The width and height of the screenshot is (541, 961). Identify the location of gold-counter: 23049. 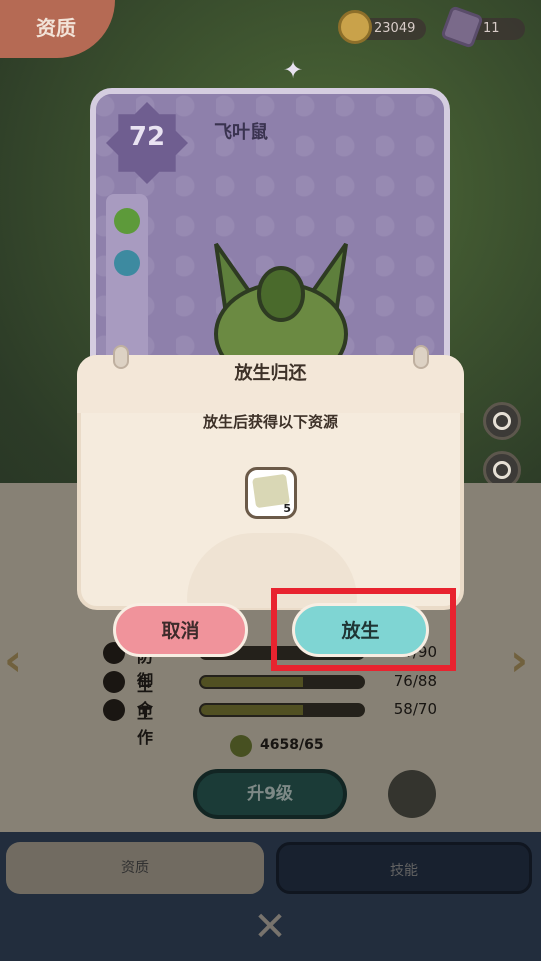
(382, 27).